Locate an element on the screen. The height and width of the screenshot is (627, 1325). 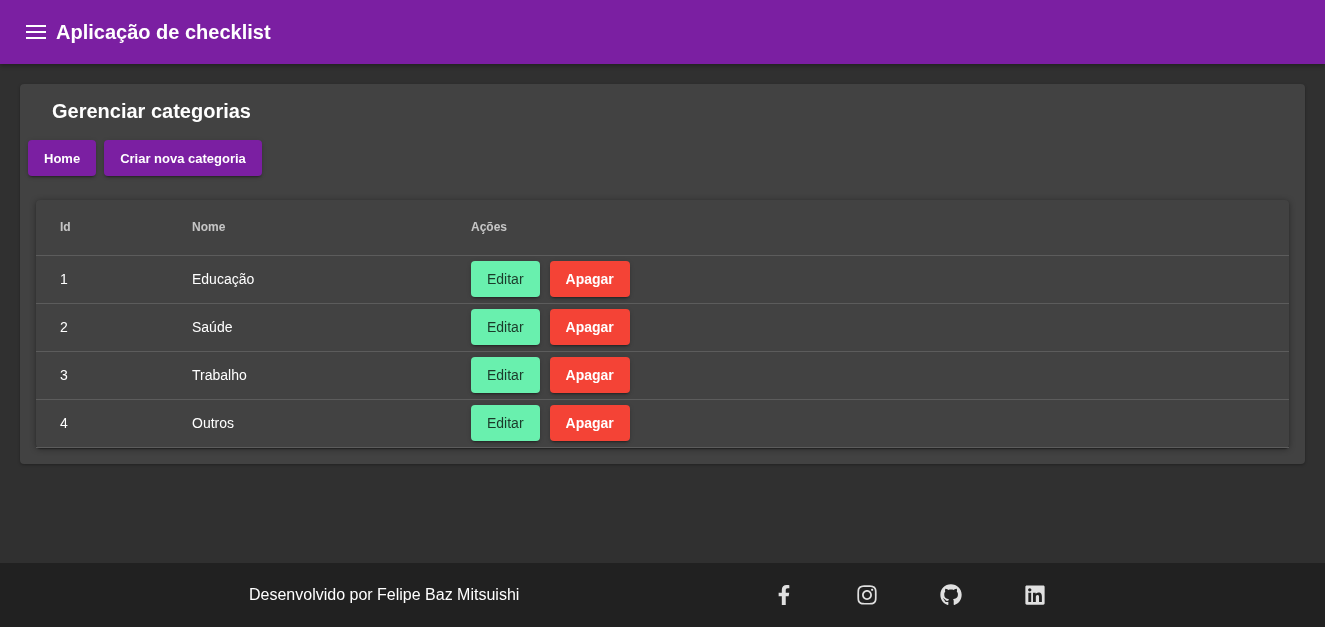
column-header: Nome is located at coordinates (315, 227).